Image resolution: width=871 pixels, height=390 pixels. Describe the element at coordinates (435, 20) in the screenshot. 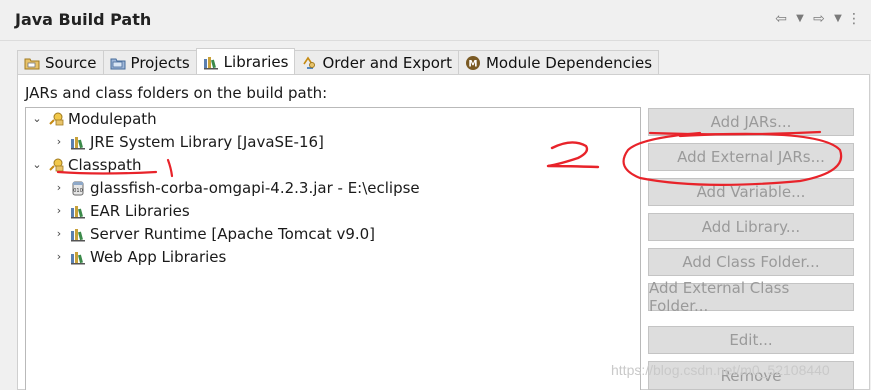

I see `dialog-header: Java Build Path ⇦ ▼ ⇨ ▼ ⋮` at that location.